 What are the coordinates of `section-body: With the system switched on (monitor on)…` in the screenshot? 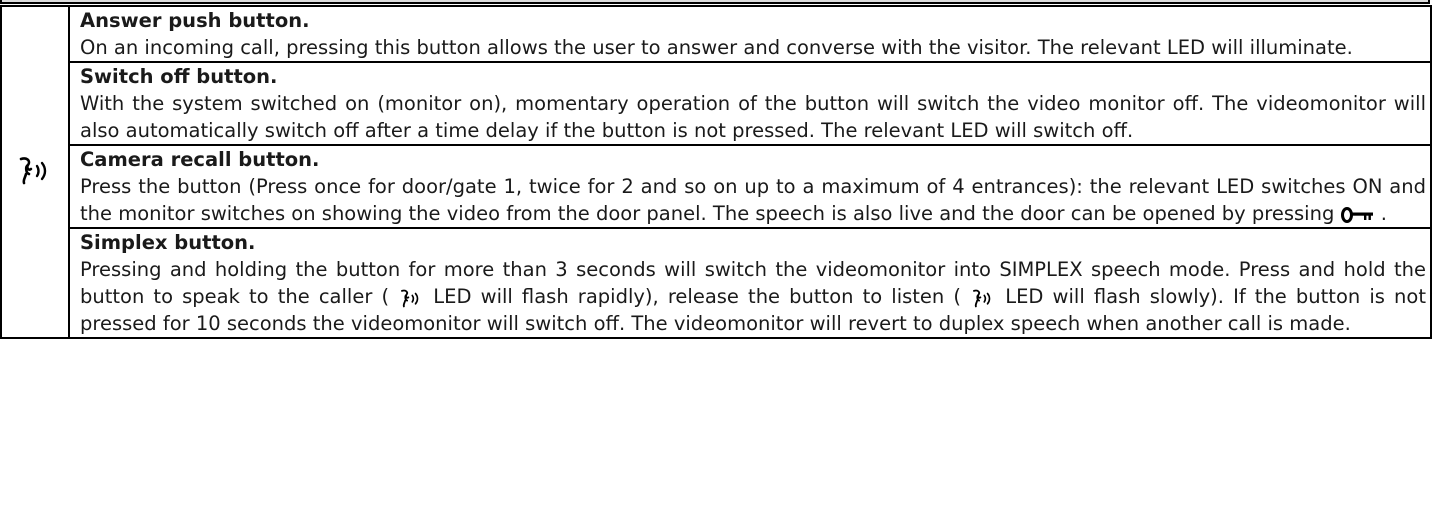 It's located at (753, 117).